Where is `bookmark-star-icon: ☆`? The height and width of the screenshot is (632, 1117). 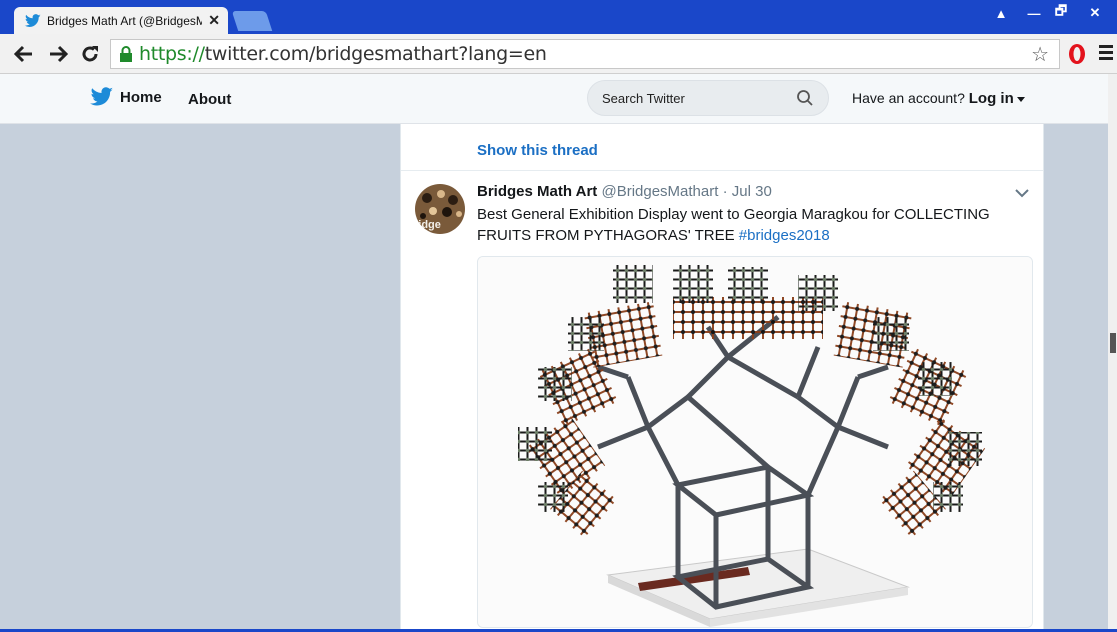
bookmark-star-icon: ☆ is located at coordinates (1040, 54).